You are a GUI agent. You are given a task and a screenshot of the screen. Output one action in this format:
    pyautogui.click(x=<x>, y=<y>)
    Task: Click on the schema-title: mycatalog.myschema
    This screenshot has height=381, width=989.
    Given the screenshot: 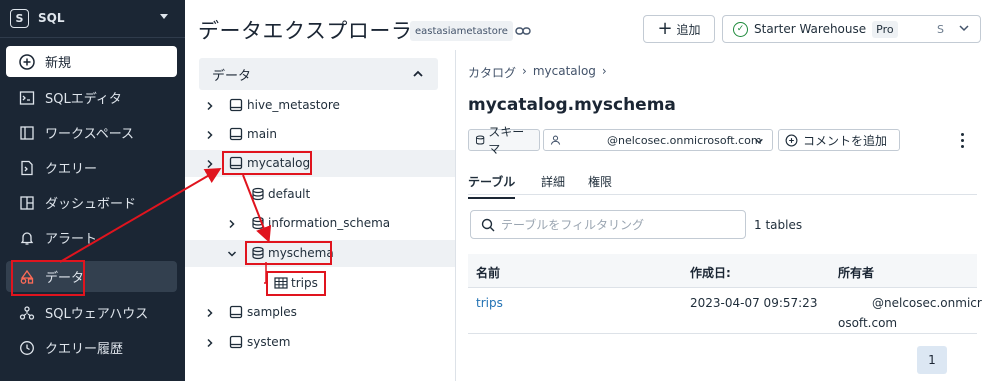 What is the action you would take?
    pyautogui.click(x=572, y=105)
    